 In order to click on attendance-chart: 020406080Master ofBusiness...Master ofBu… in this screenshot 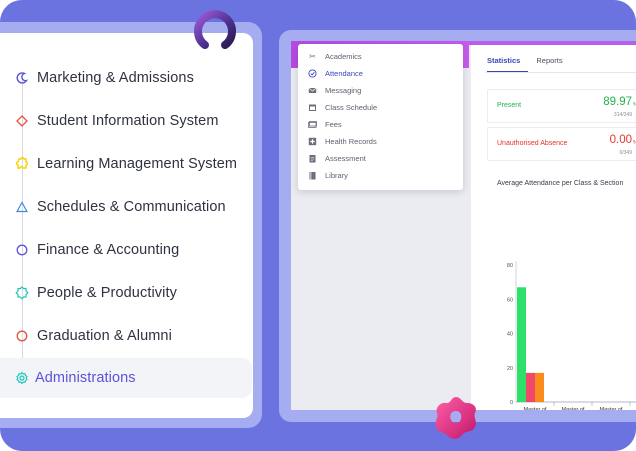, I will do `click(571, 335)`.